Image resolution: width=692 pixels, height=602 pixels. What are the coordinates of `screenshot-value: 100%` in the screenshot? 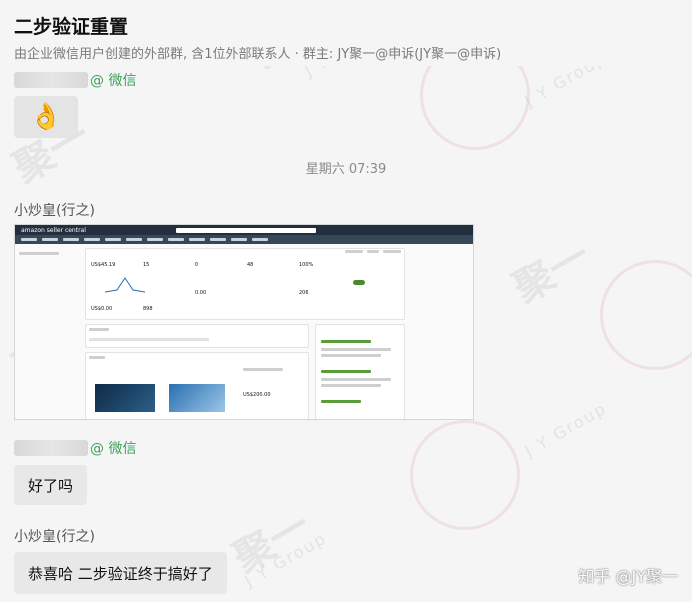 It's located at (306, 265).